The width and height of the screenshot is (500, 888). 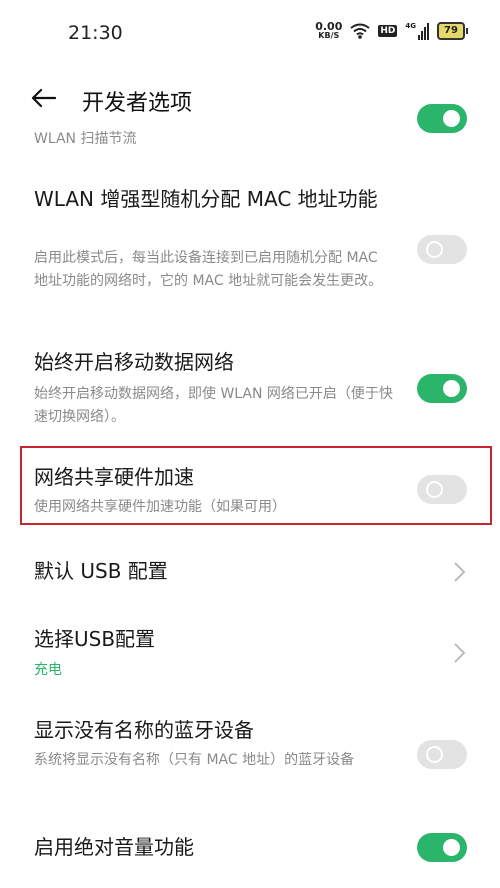 I want to click on signal-icon: 4G, so click(x=417, y=31).